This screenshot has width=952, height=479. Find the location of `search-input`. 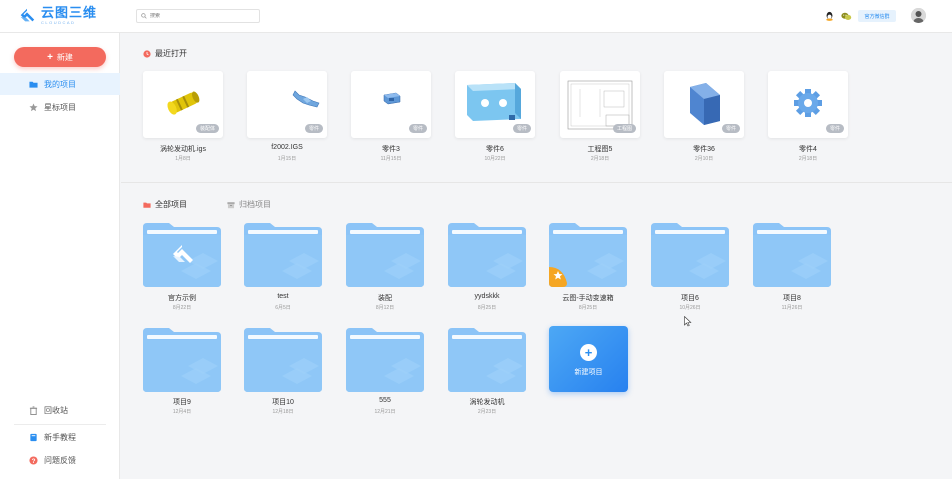

search-input is located at coordinates (200, 16).